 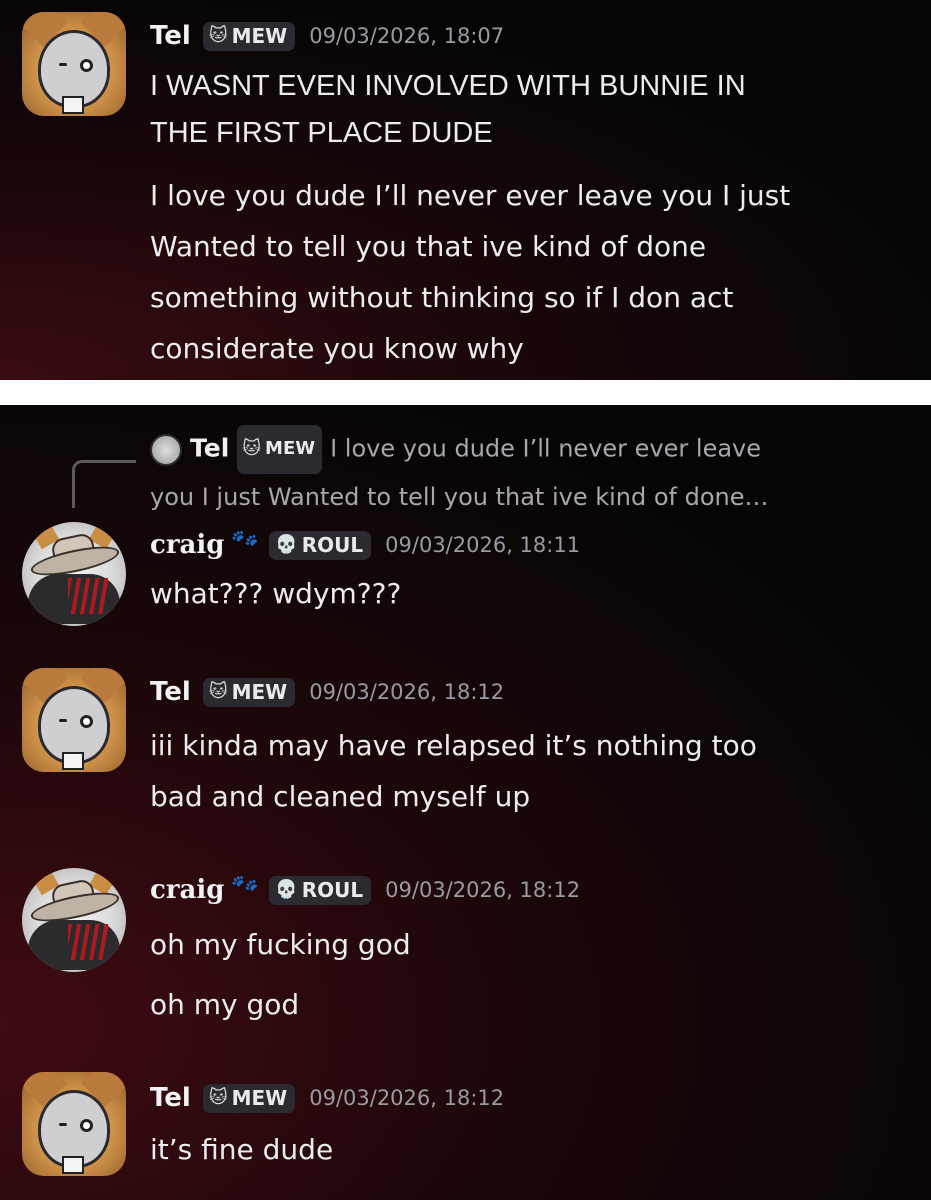 I want to click on message-line: Wanted to tell you that ive kind of done, so click(x=428, y=246).